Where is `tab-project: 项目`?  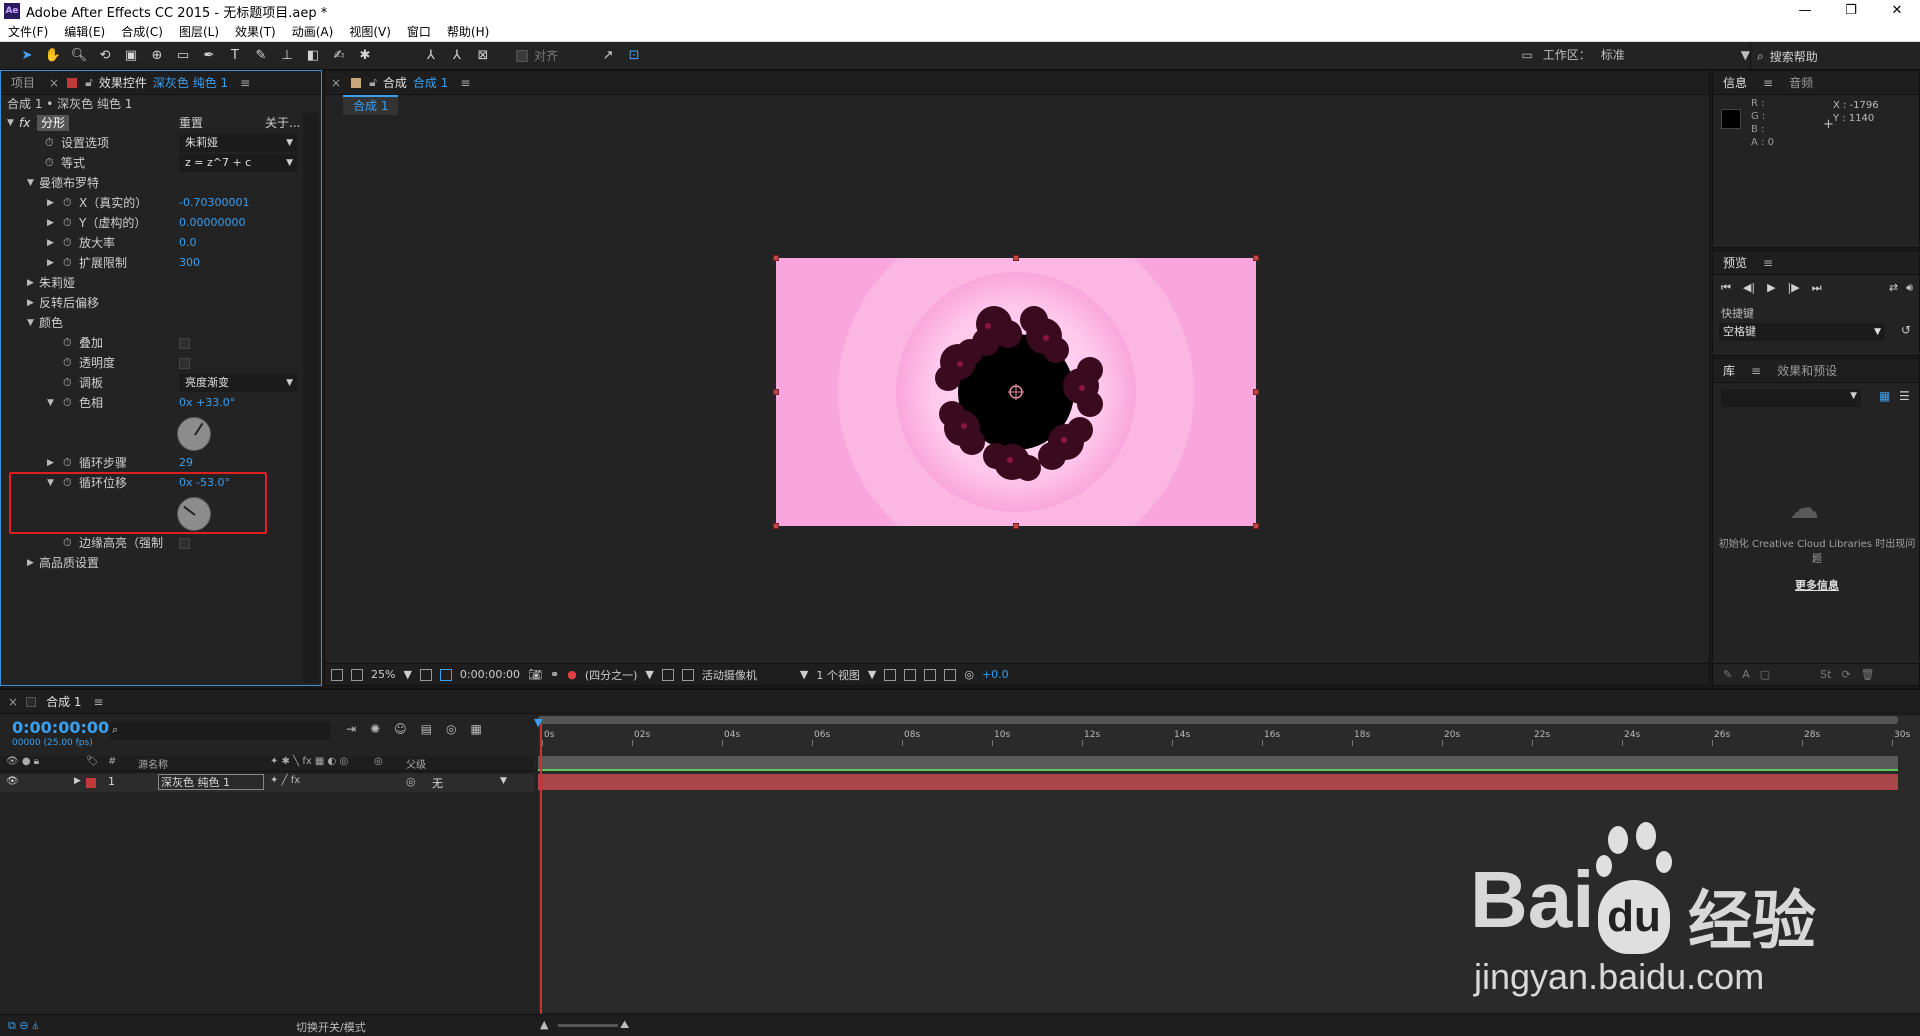
tab-project: 项目 is located at coordinates (23, 83).